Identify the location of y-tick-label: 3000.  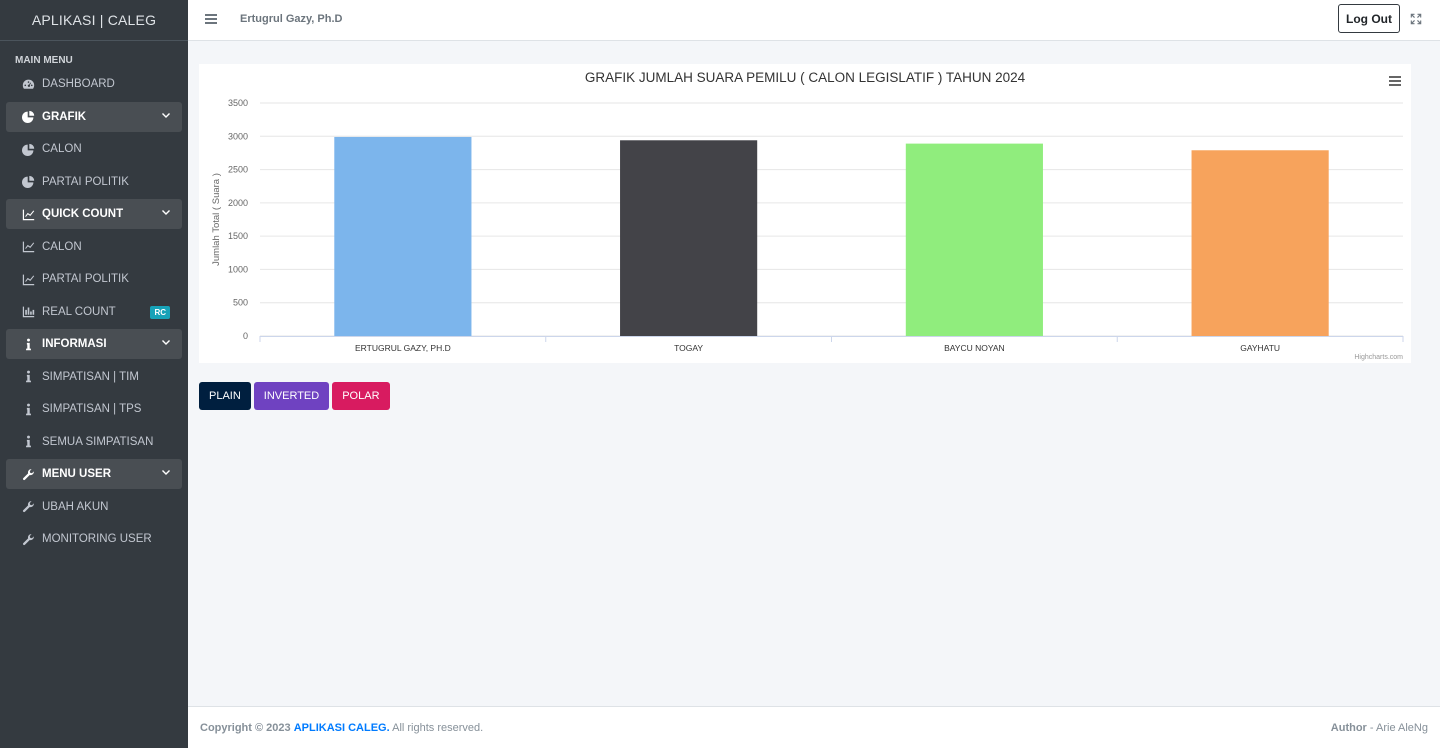
(238, 136).